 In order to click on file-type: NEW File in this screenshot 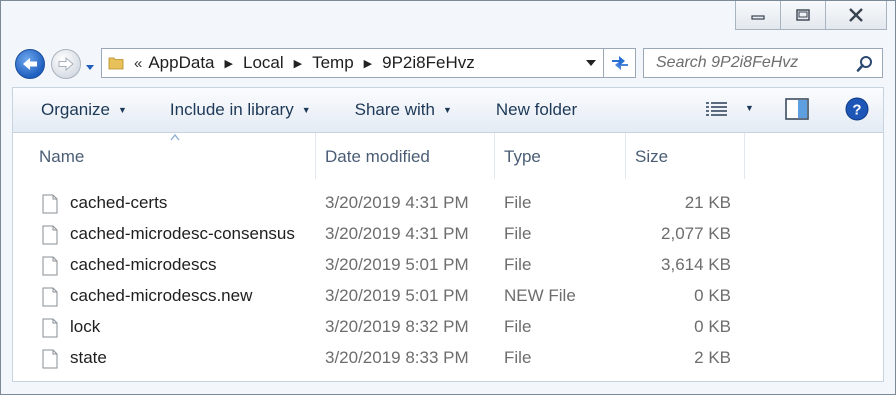, I will do `click(540, 295)`.